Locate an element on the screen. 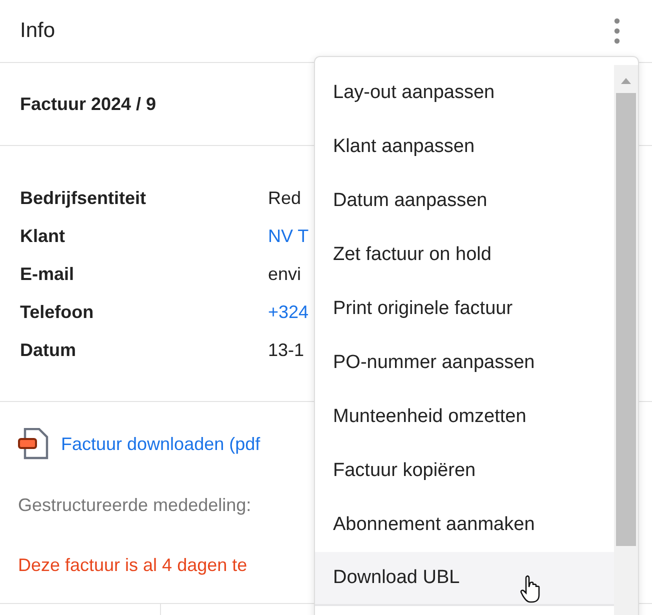 This screenshot has width=652, height=615. field-link: NV T is located at coordinates (288, 236).